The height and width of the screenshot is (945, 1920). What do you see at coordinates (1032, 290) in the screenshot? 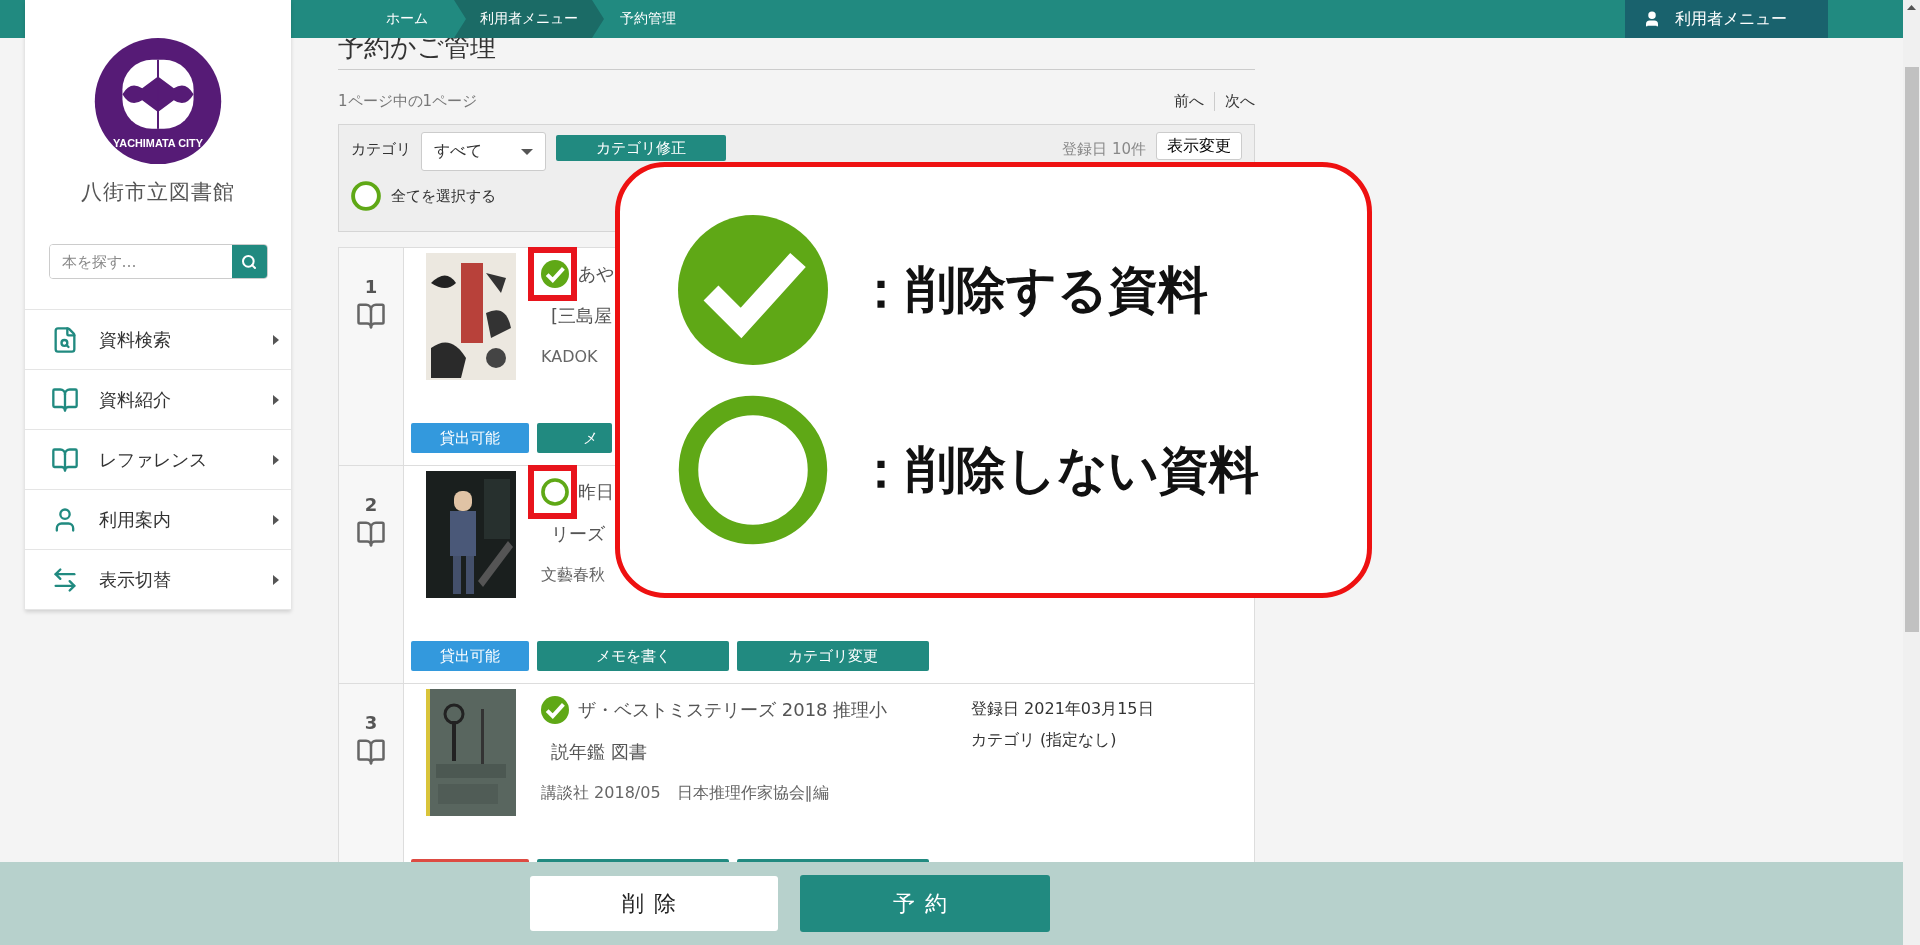
I see `legend-label: ：削除する資料` at bounding box center [1032, 290].